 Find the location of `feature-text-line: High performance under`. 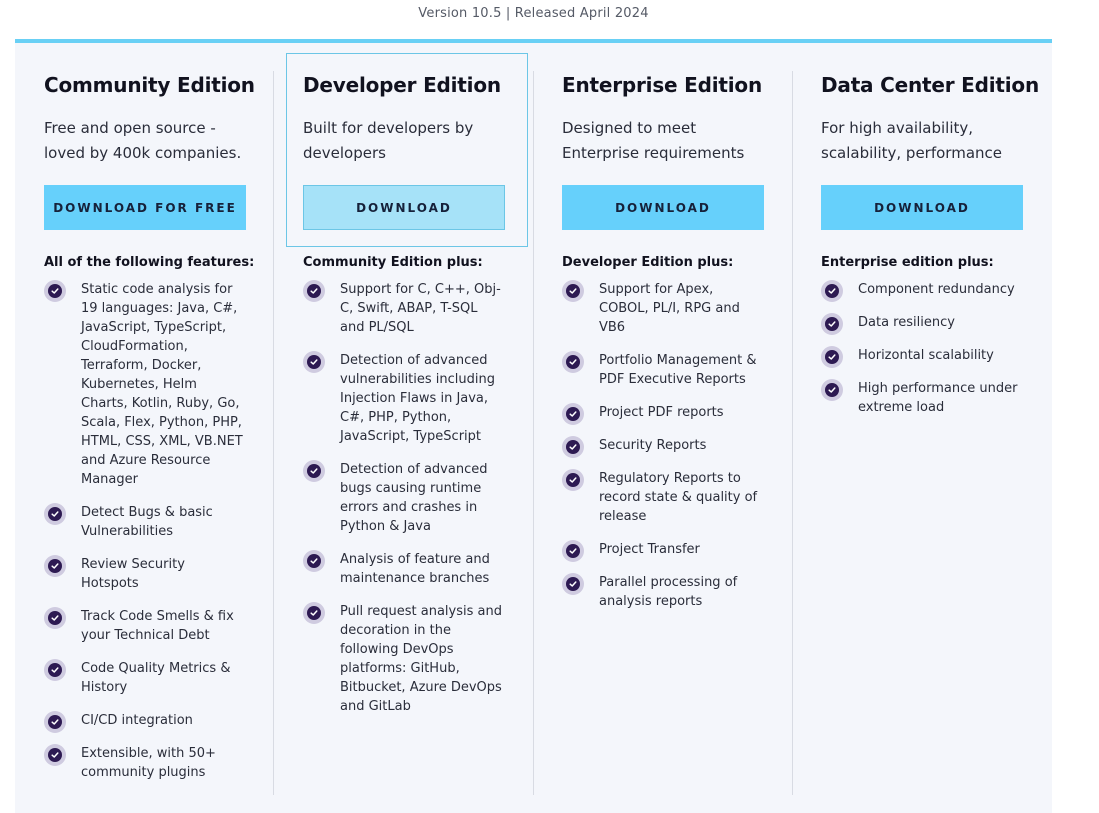

feature-text-line: High performance under is located at coordinates (938, 388).